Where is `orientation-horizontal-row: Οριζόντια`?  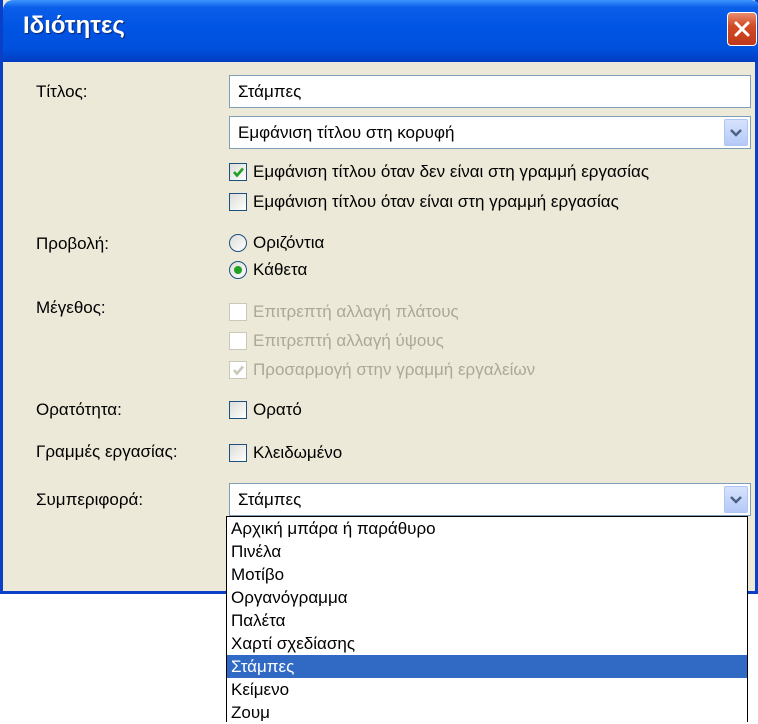
orientation-horizontal-row: Οριζόντια is located at coordinates (276, 243).